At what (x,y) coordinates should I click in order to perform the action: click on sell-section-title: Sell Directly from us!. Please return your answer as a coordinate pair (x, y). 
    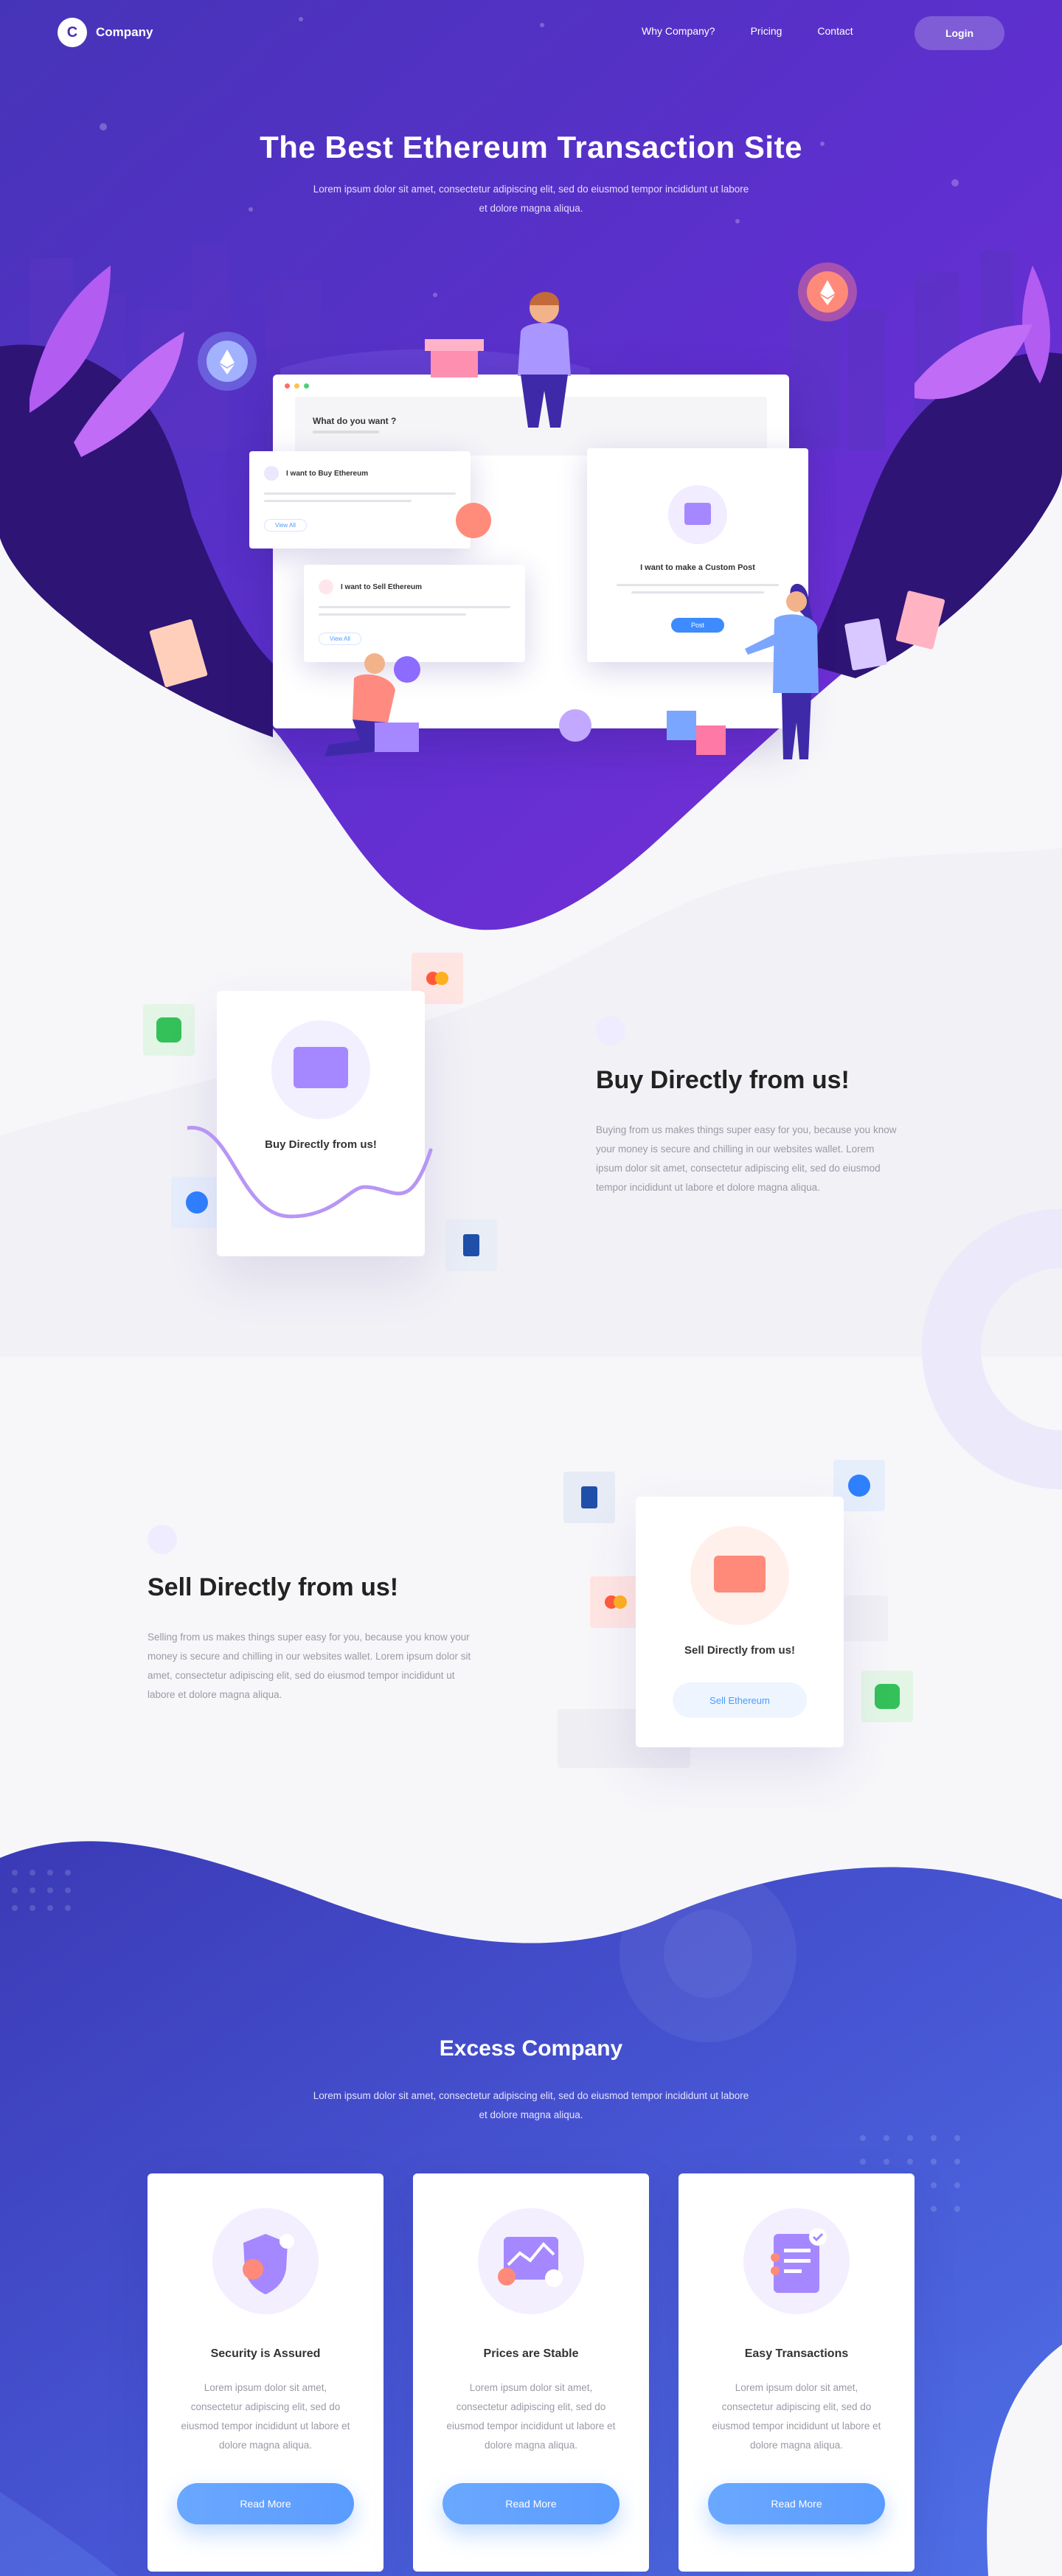
    Looking at the image, I should click on (273, 1587).